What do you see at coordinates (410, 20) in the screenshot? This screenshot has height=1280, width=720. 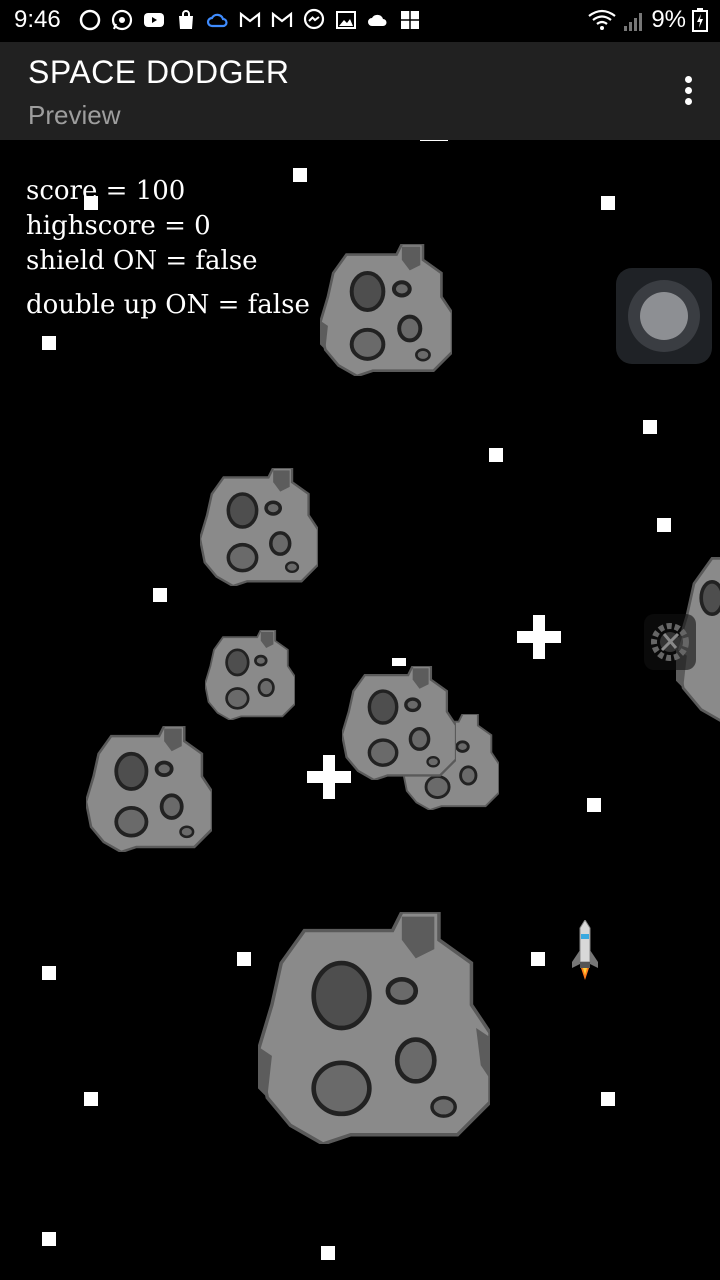 I see `puzzle-icon` at bounding box center [410, 20].